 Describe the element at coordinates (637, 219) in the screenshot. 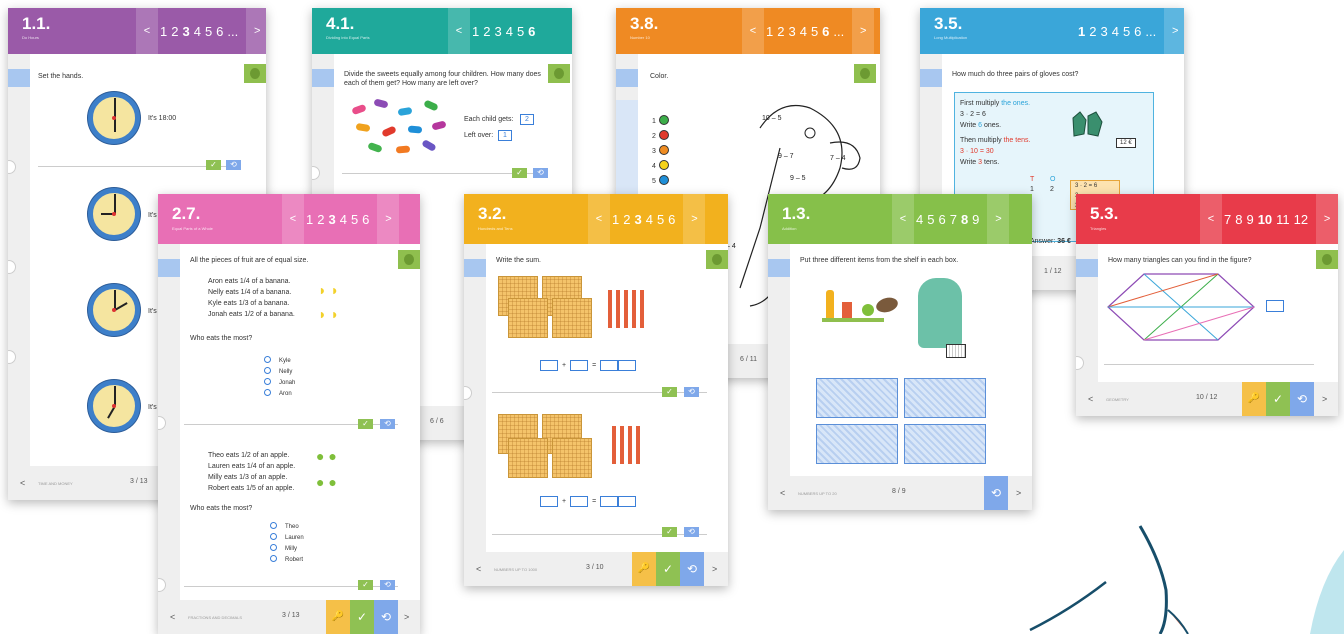

I see `page-tab-current: 3` at that location.